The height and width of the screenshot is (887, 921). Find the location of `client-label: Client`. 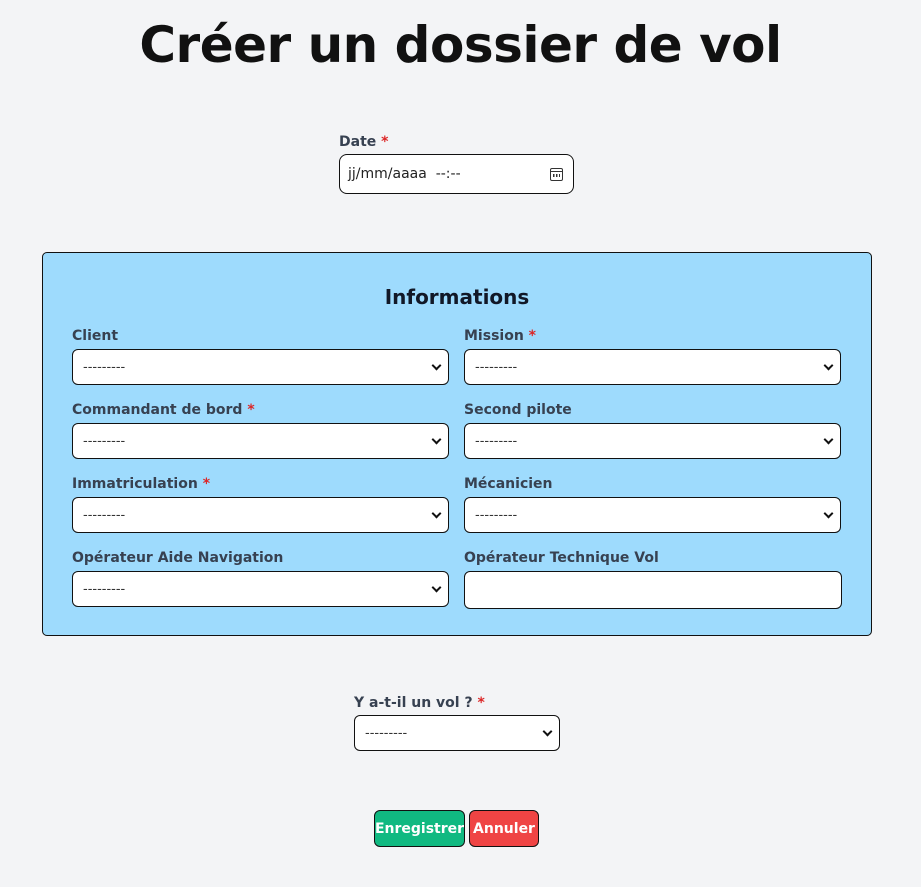

client-label: Client is located at coordinates (95, 336).